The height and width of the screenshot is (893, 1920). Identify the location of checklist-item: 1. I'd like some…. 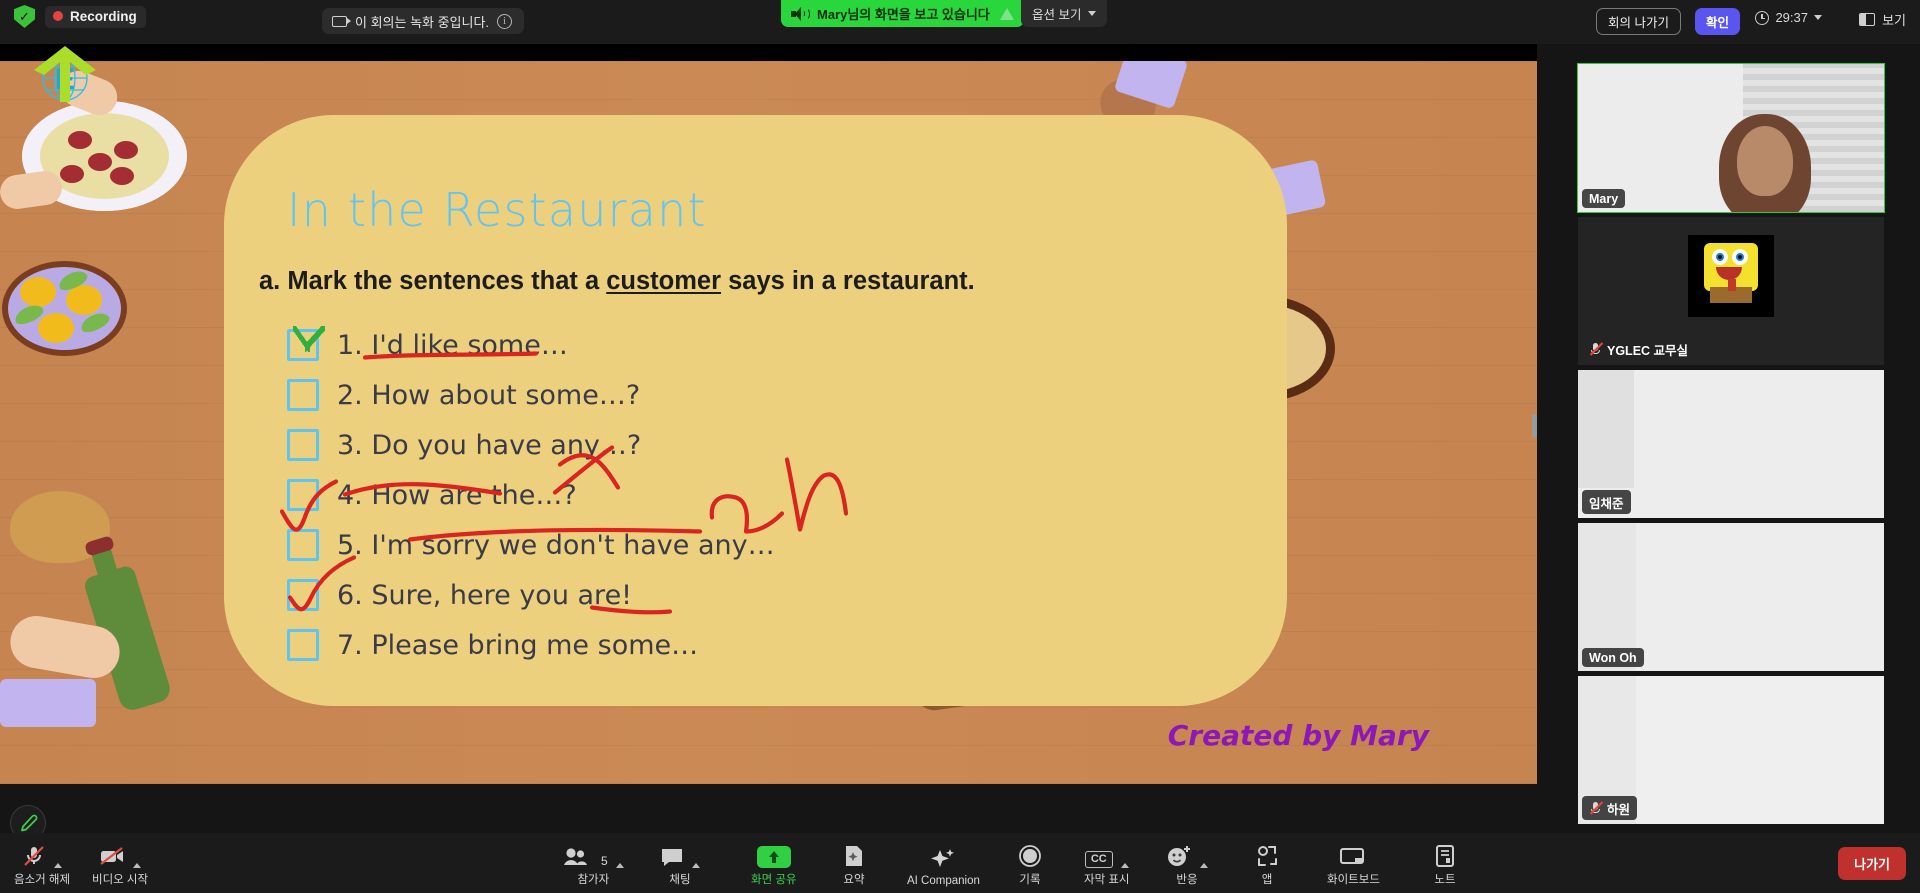
(531, 345).